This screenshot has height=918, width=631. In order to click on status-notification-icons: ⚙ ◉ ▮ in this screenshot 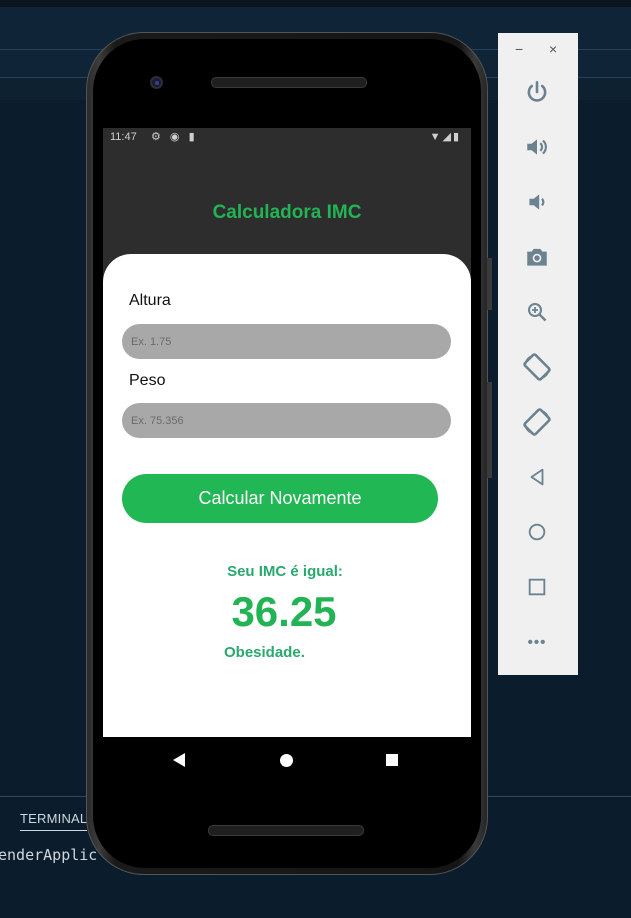, I will do `click(174, 137)`.